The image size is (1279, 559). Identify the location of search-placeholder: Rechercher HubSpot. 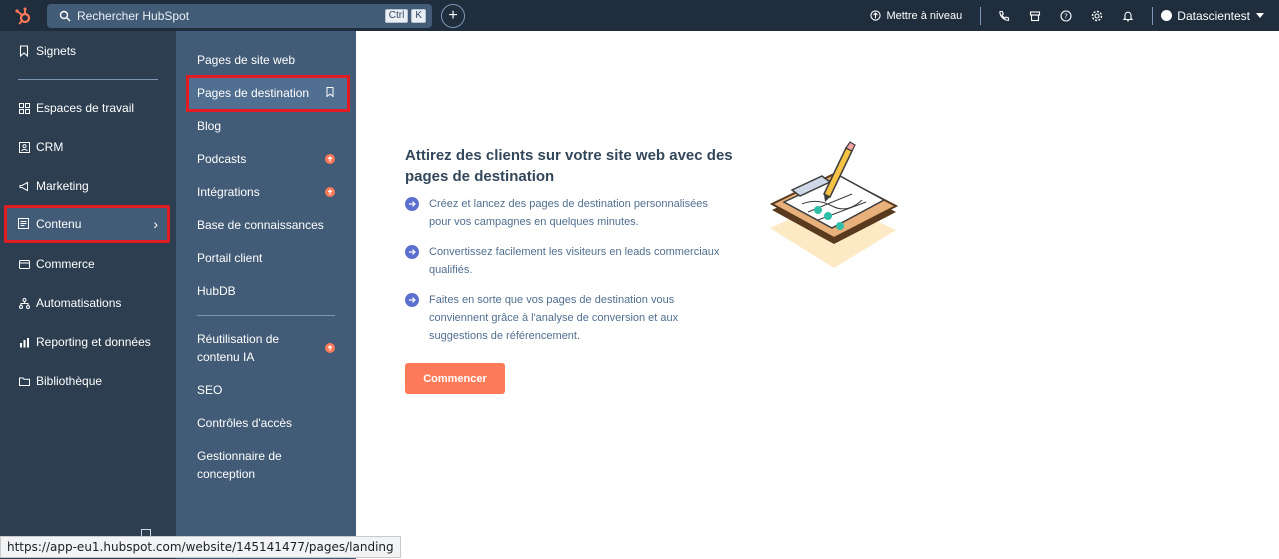
(133, 15).